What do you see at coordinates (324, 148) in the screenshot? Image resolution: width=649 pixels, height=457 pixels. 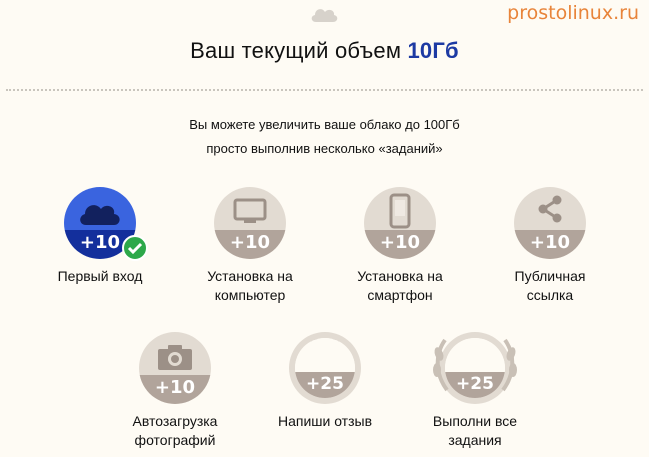 I see `subtitle-line-2: просто выполнив несколько «заданий»` at bounding box center [324, 148].